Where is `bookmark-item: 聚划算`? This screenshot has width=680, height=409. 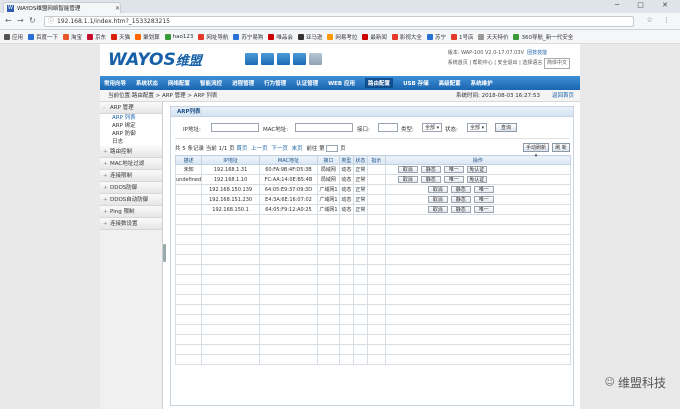 bookmark-item: 聚划算 is located at coordinates (147, 37).